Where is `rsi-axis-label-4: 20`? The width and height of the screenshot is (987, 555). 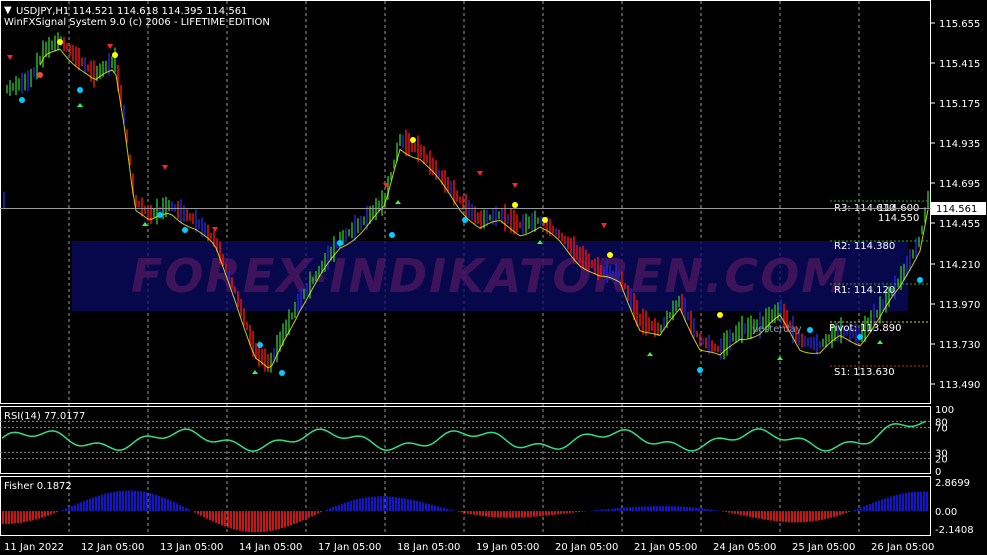 rsi-axis-label-4: 20 is located at coordinates (941, 460).